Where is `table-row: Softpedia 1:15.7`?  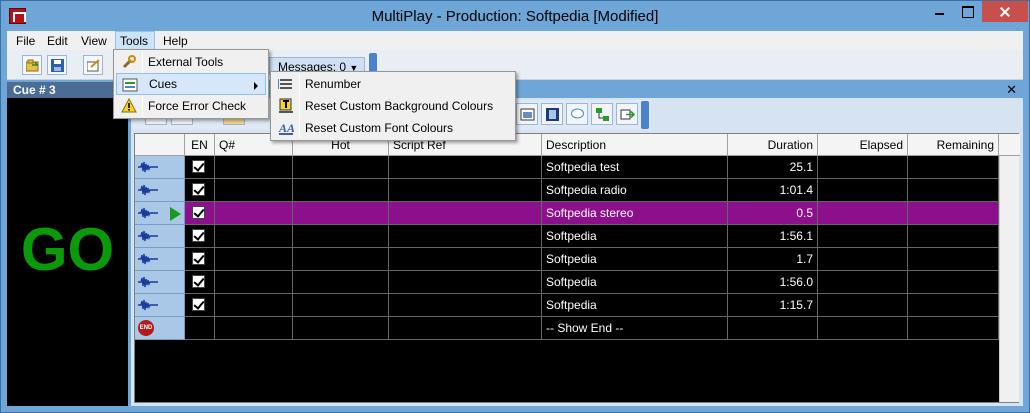
table-row: Softpedia 1:15.7 is located at coordinates (567, 305).